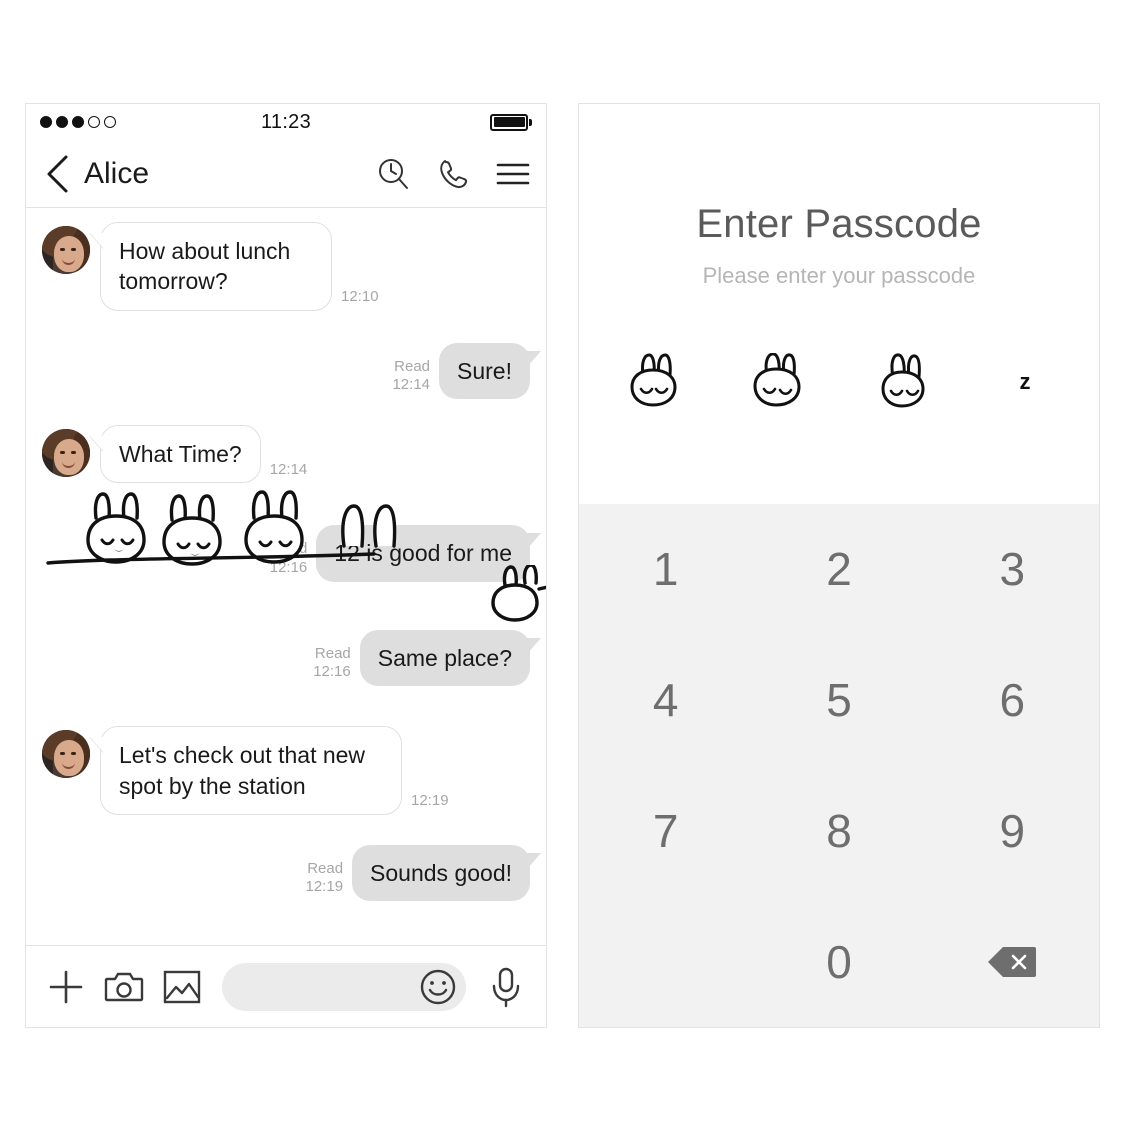 The width and height of the screenshot is (1125, 1125). Describe the element at coordinates (1012, 831) in the screenshot. I see `keypad-key-9: 9` at that location.